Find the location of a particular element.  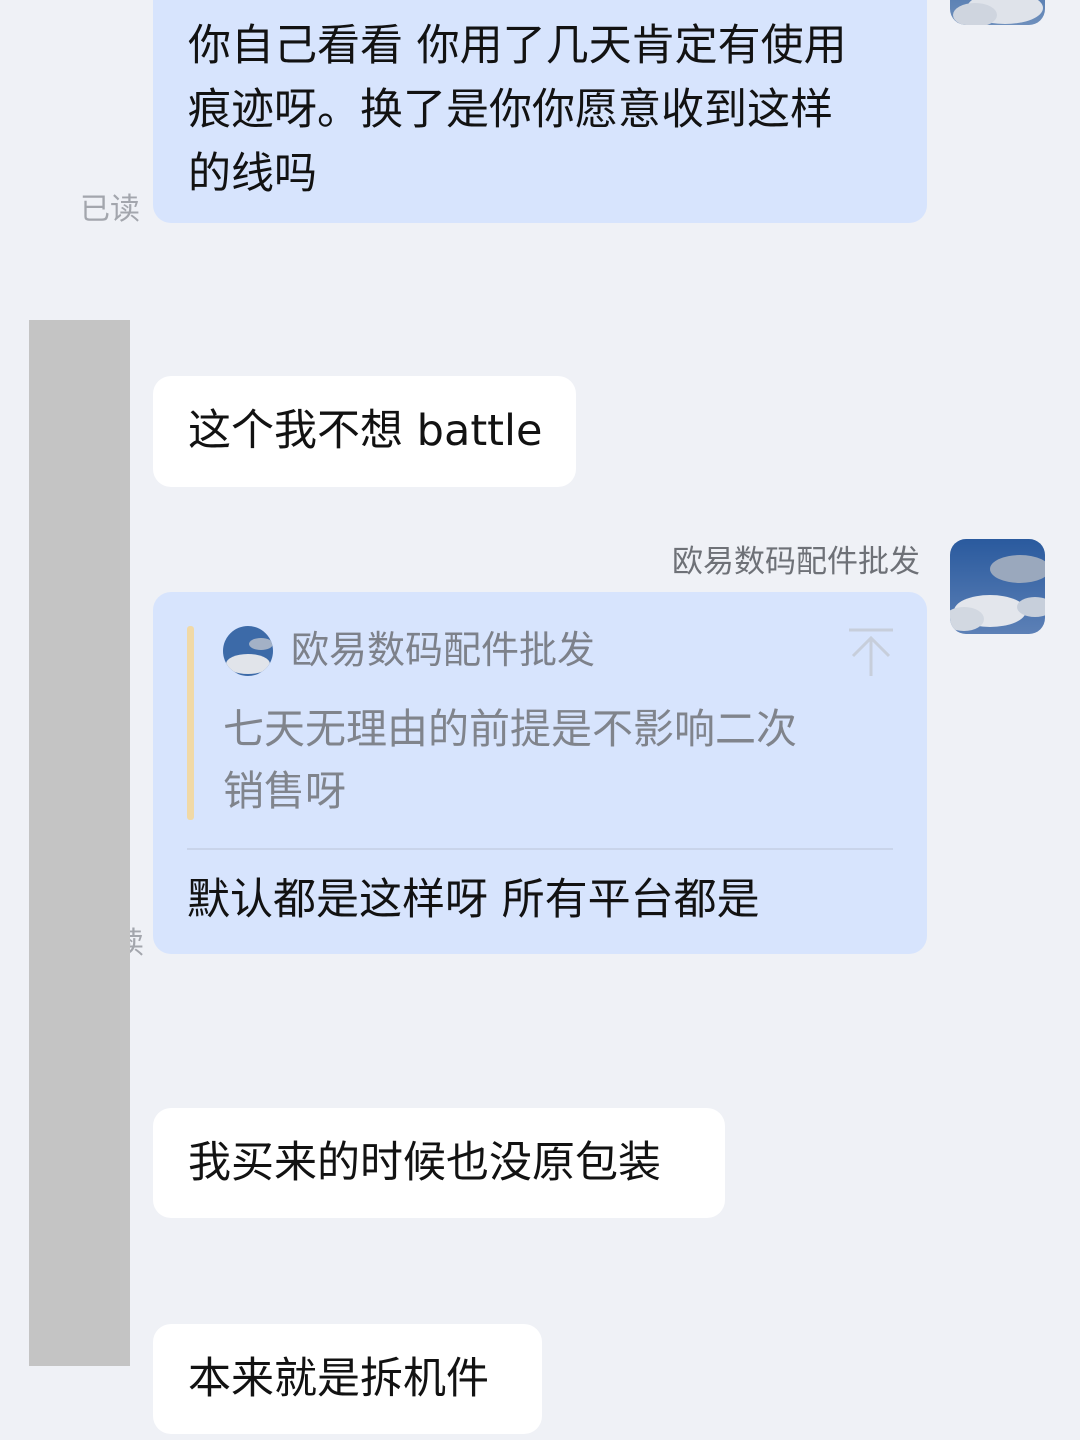

quote-author-name: 欧易数码配件批发 is located at coordinates (443, 650).